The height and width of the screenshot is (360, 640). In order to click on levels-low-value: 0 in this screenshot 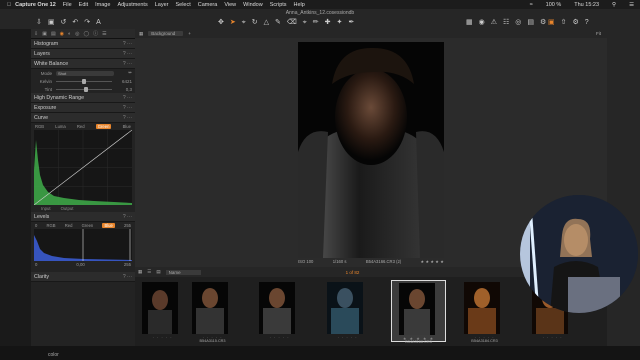, I will do `click(36, 264)`.